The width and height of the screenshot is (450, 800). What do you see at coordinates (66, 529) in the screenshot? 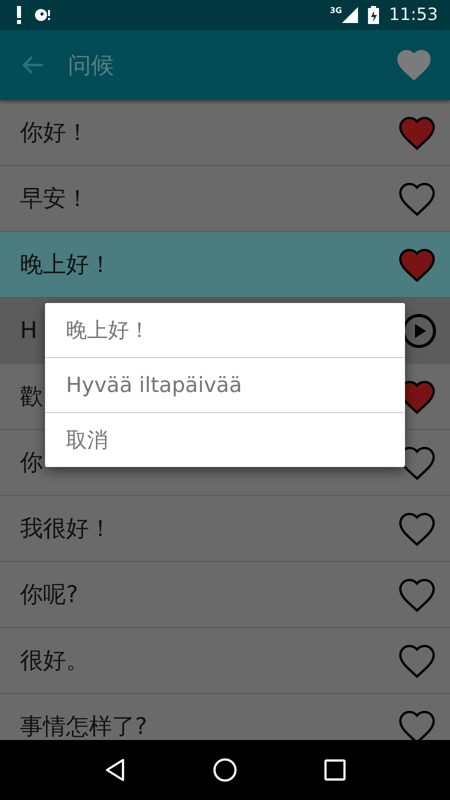
I see `phrase-text: 我很好！` at bounding box center [66, 529].